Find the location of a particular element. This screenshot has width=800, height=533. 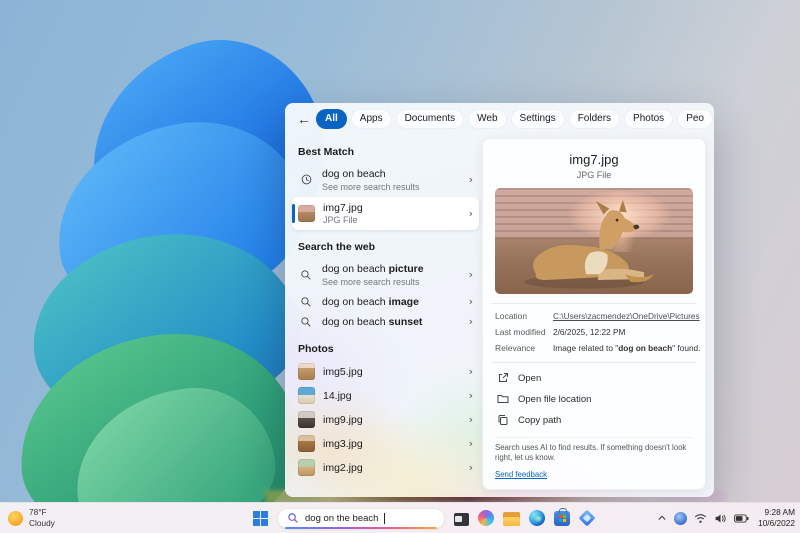

weather-widget: 78°F Cloudy is located at coordinates (31, 518).